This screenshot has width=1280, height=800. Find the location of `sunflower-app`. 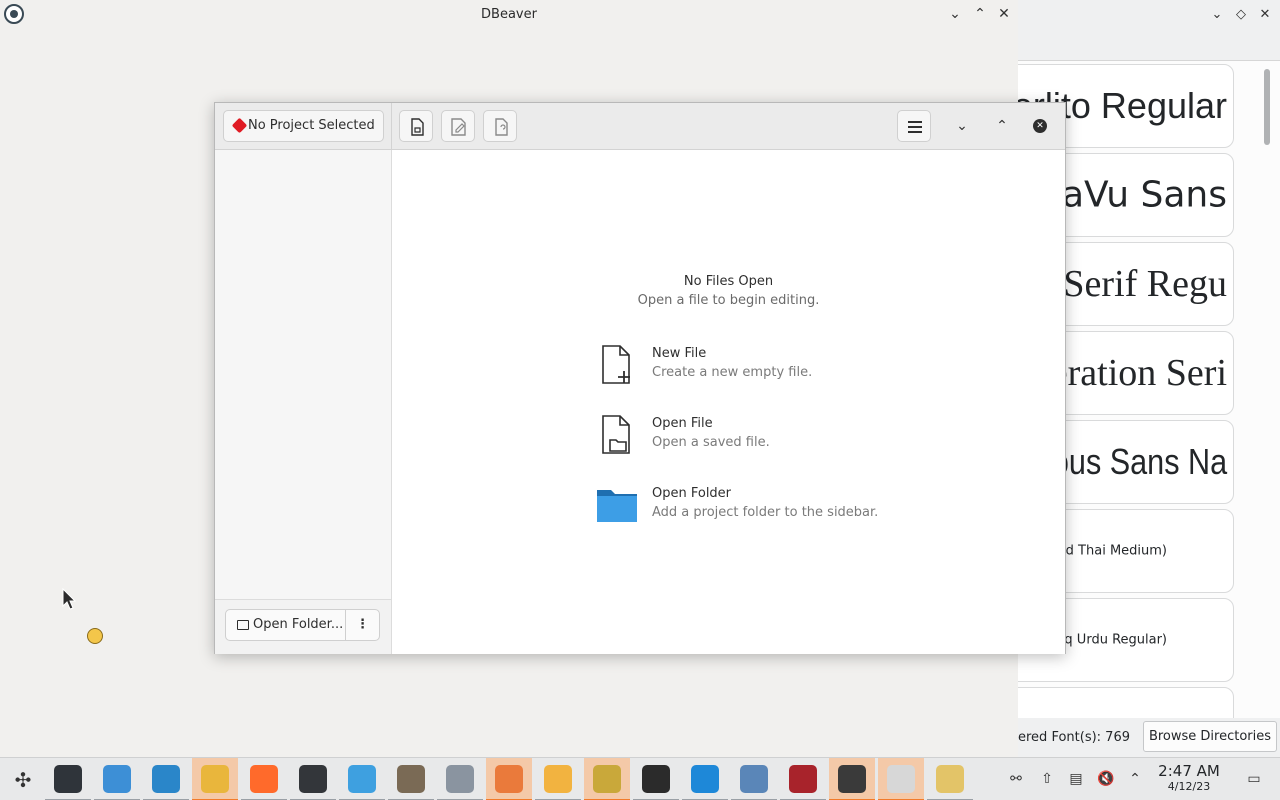

sunflower-app is located at coordinates (215, 779).